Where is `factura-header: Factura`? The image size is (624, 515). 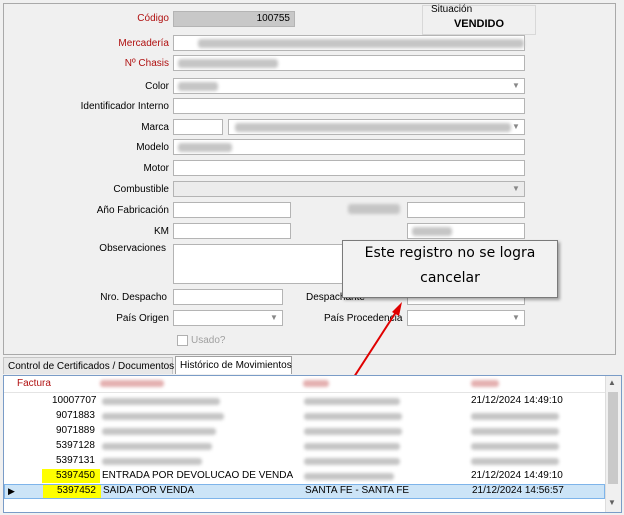
factura-header: Factura is located at coordinates (34, 383).